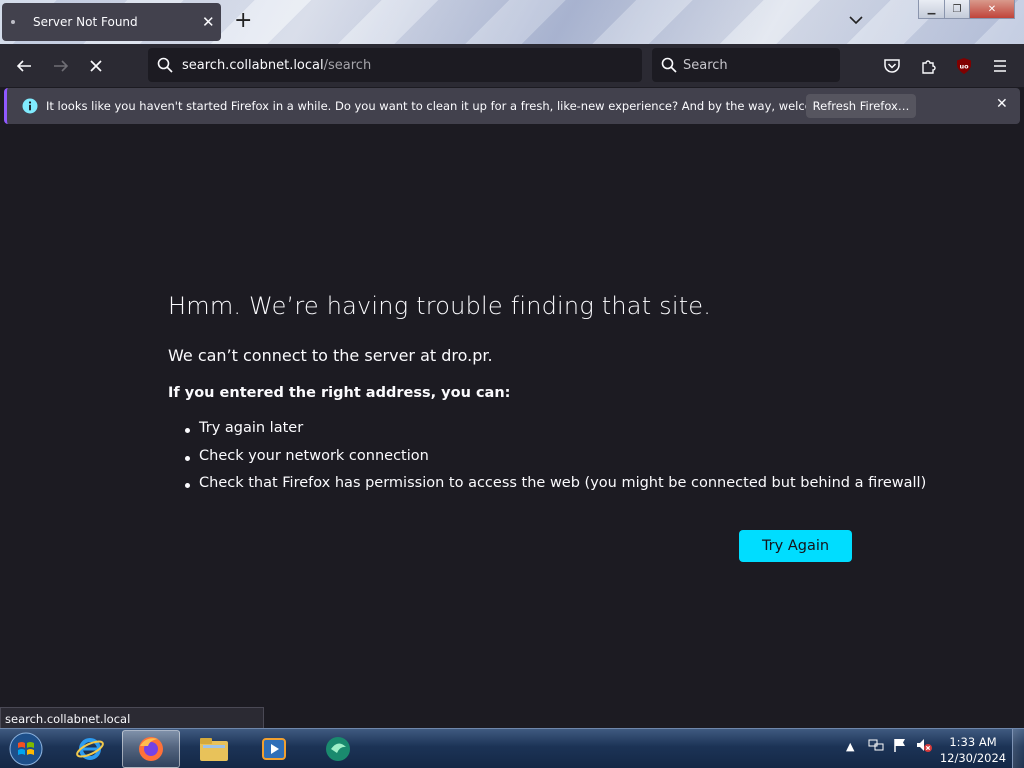 The image size is (1024, 768). Describe the element at coordinates (924, 746) in the screenshot. I see `volume-muted-icon` at that location.